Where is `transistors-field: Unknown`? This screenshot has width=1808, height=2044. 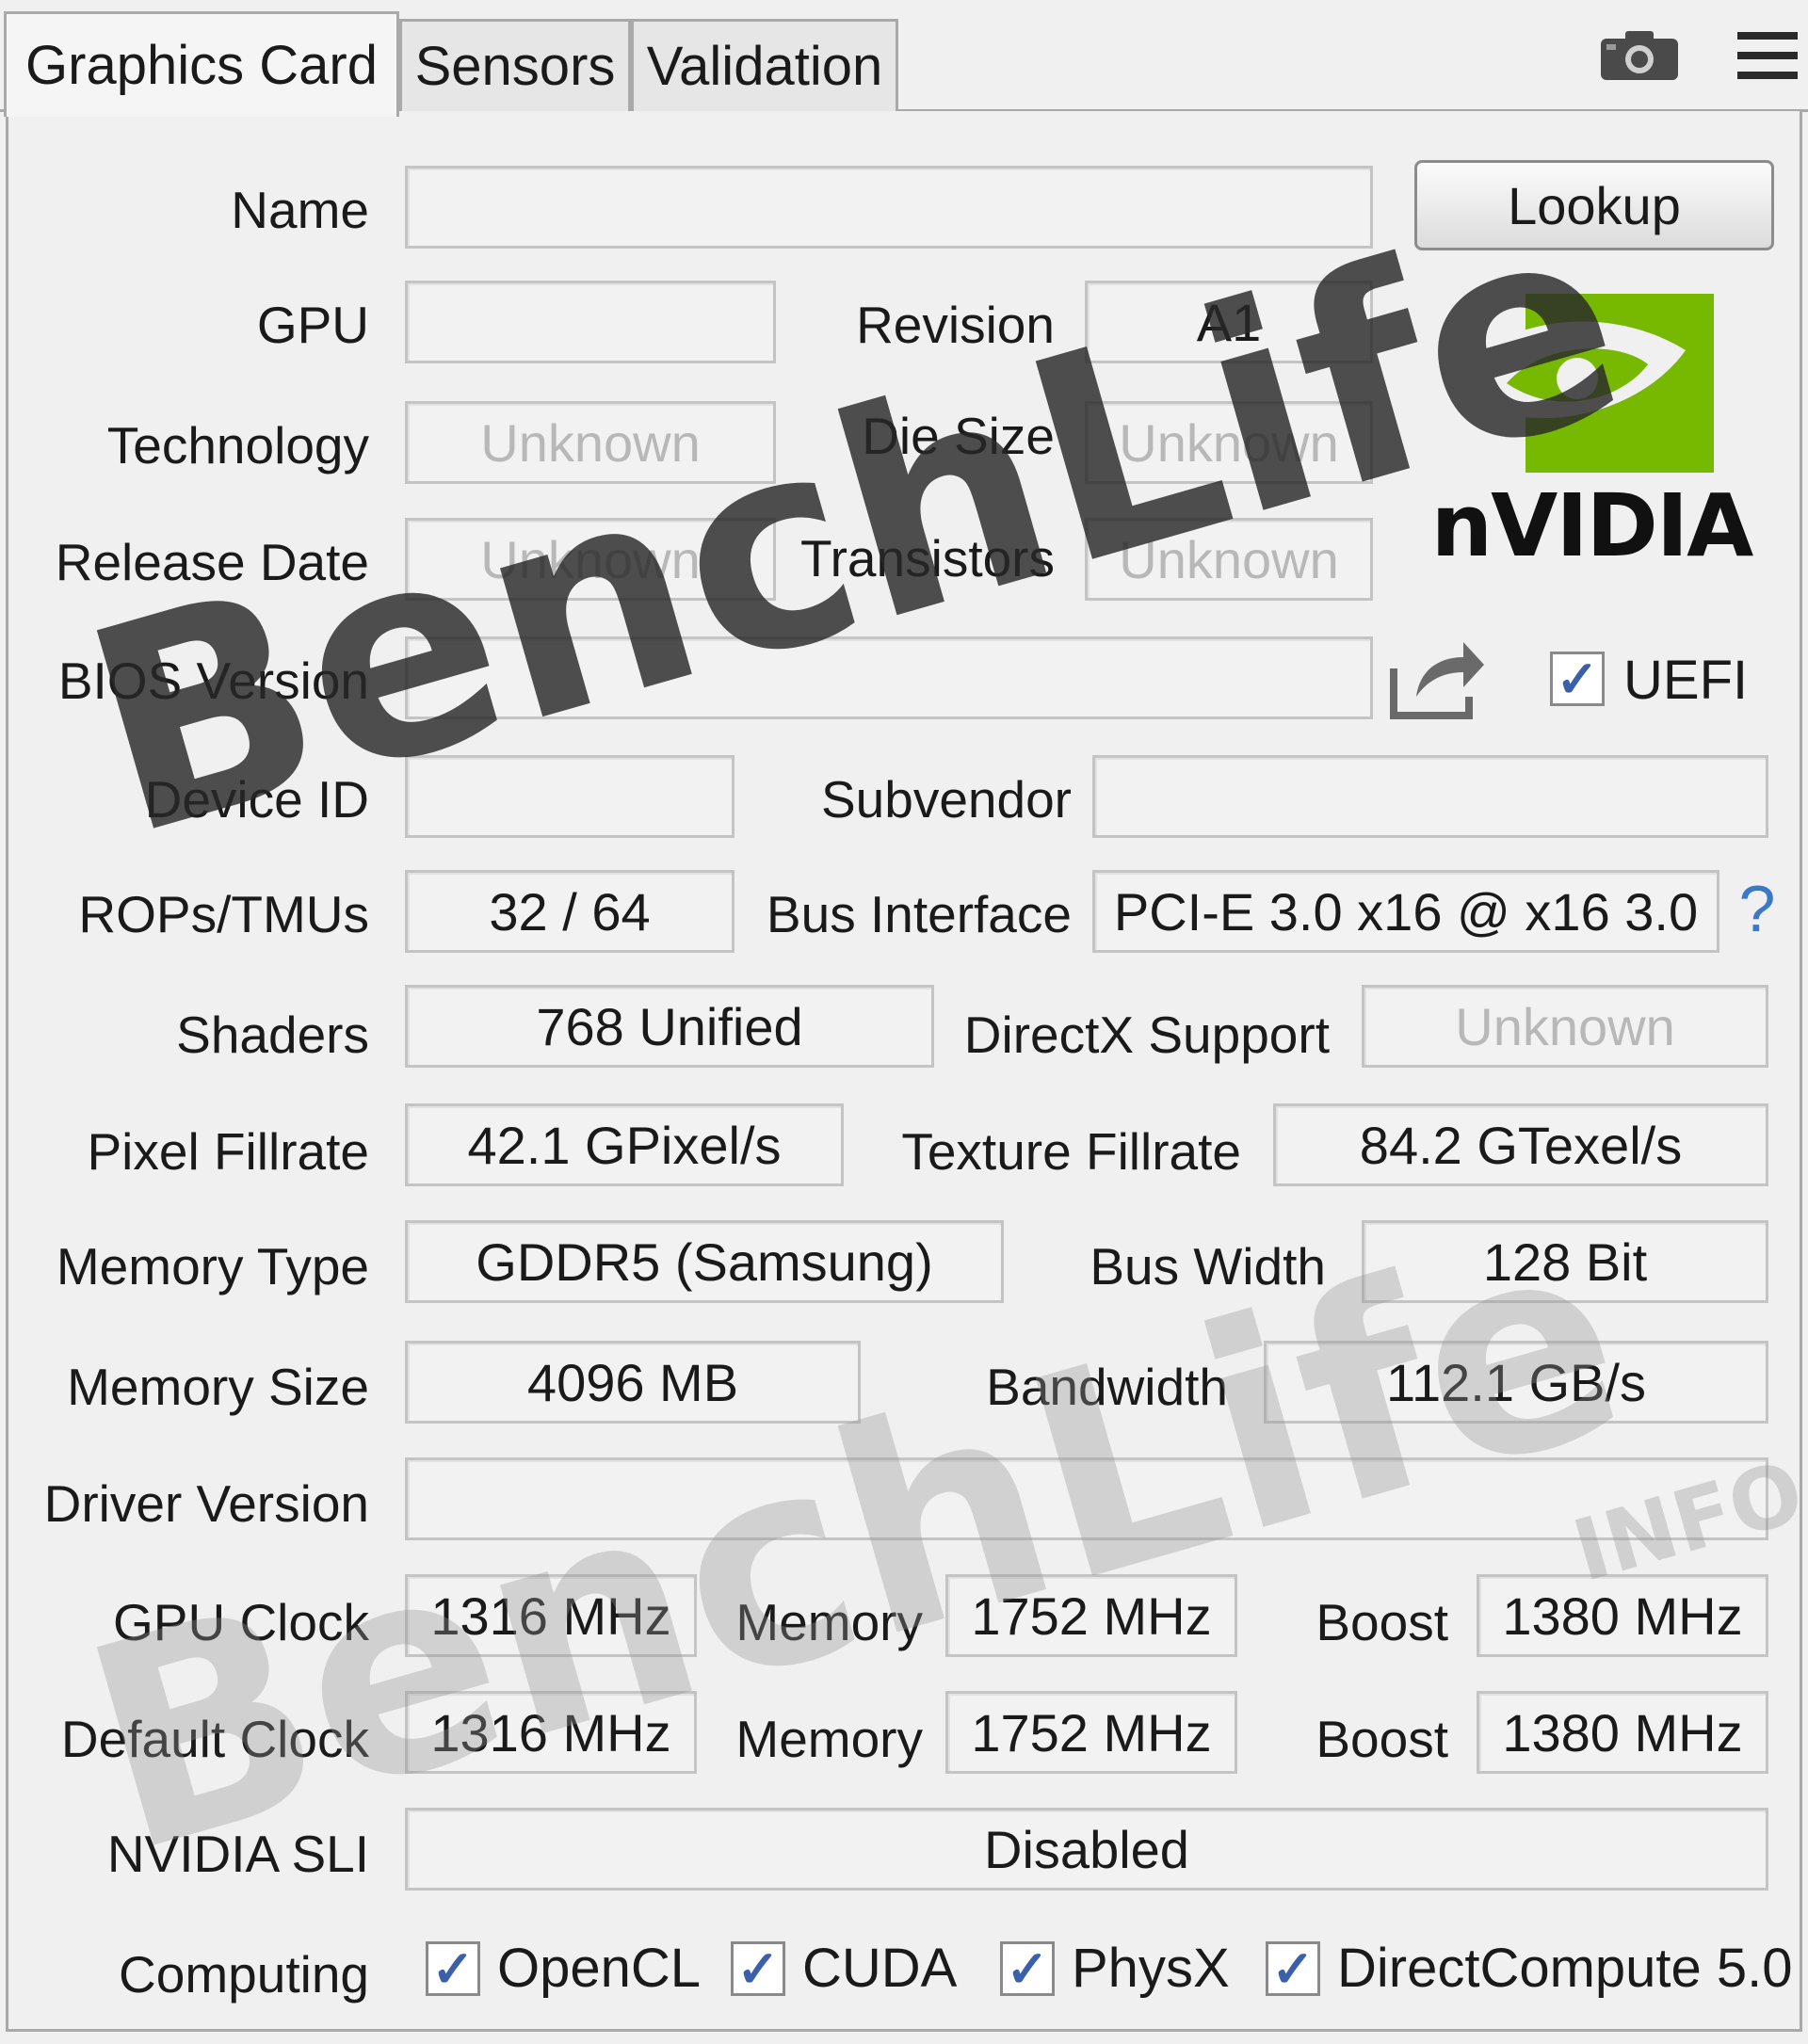 transistors-field: Unknown is located at coordinates (1229, 559).